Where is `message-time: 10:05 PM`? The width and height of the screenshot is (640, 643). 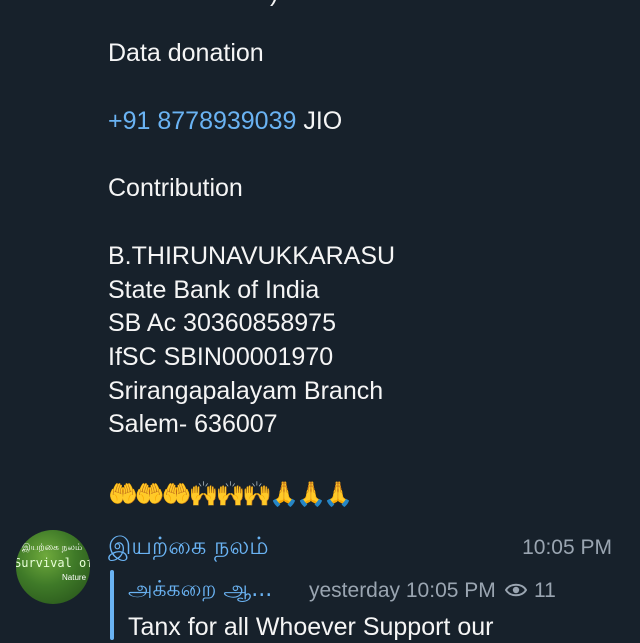
message-time: 10:05 PM is located at coordinates (567, 547).